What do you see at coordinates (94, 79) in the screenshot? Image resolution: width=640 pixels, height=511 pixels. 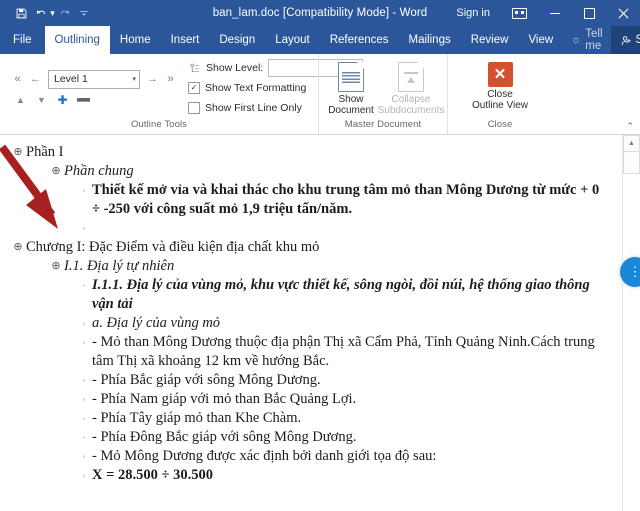 I see `outline-level-dropdown: Level 1 ▾` at bounding box center [94, 79].